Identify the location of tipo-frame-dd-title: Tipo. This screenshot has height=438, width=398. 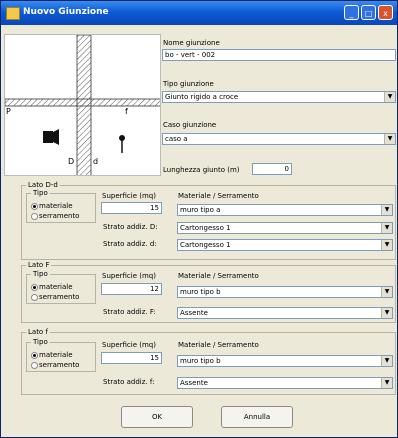
(40, 193).